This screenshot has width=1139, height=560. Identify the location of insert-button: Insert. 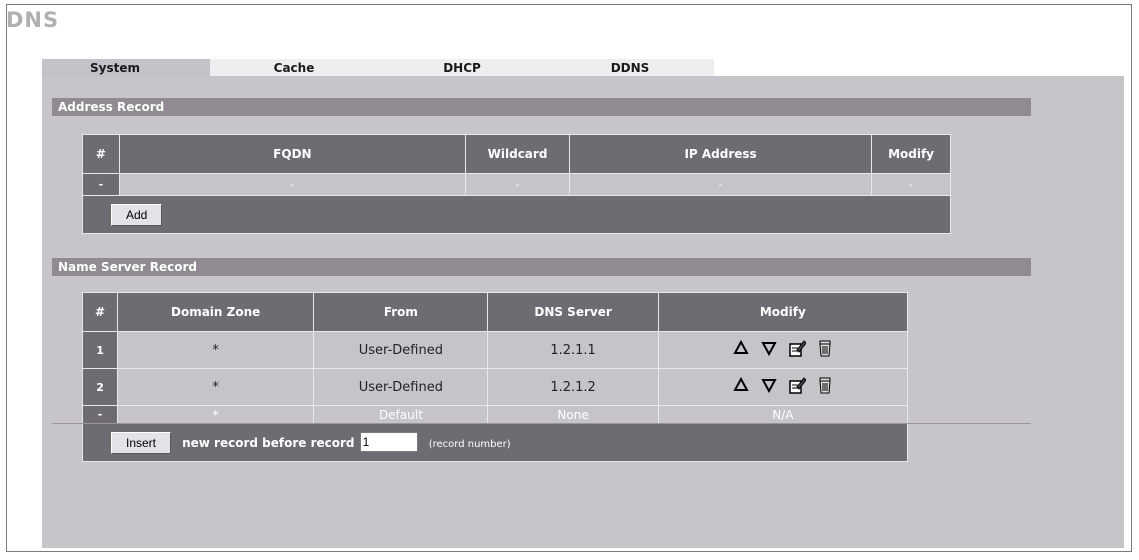
(141, 442).